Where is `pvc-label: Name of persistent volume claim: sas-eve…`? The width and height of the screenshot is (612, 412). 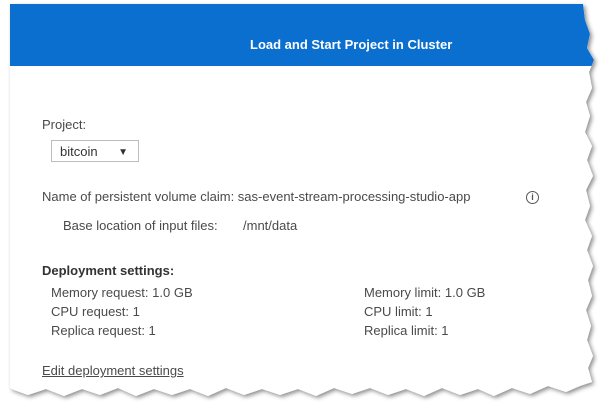
pvc-label: Name of persistent volume claim: sas-eve… is located at coordinates (256, 196).